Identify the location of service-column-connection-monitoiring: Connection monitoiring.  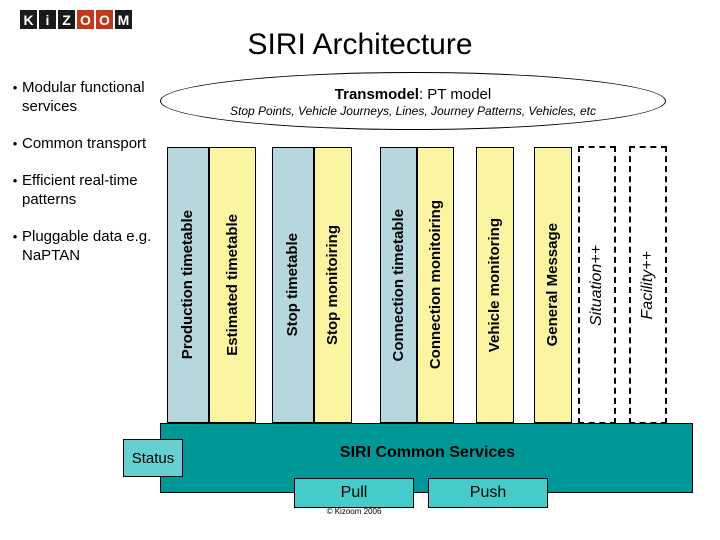
(435, 285).